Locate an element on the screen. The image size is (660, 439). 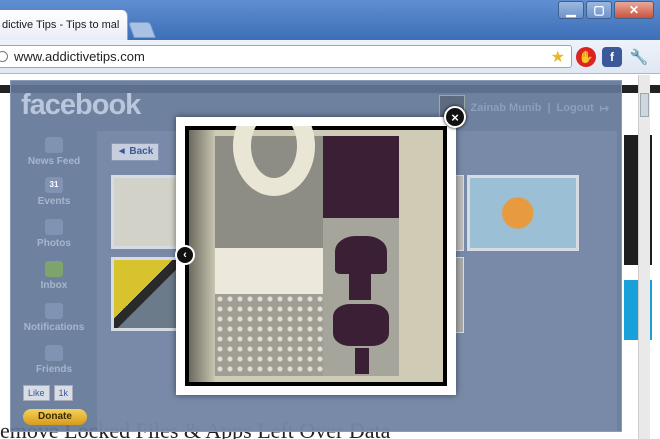
nav-photos: Photos is located at coordinates (54, 234).